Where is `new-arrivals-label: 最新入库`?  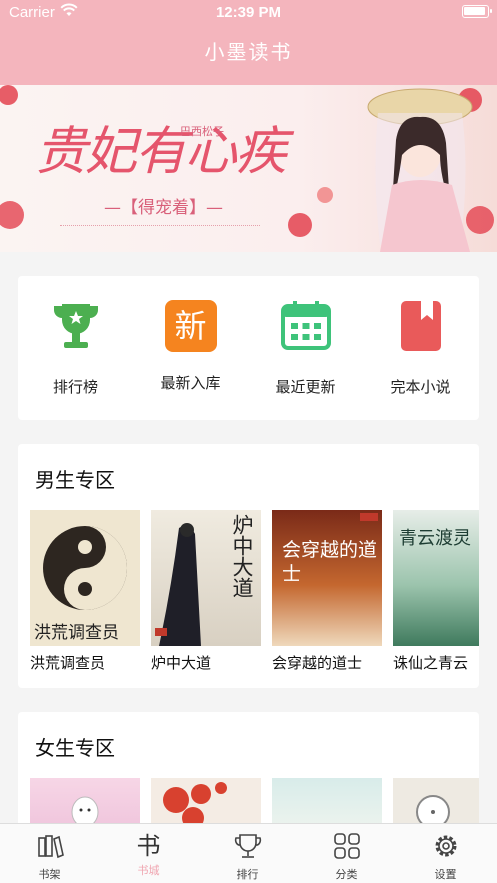 new-arrivals-label: 最新入库 is located at coordinates (190, 383).